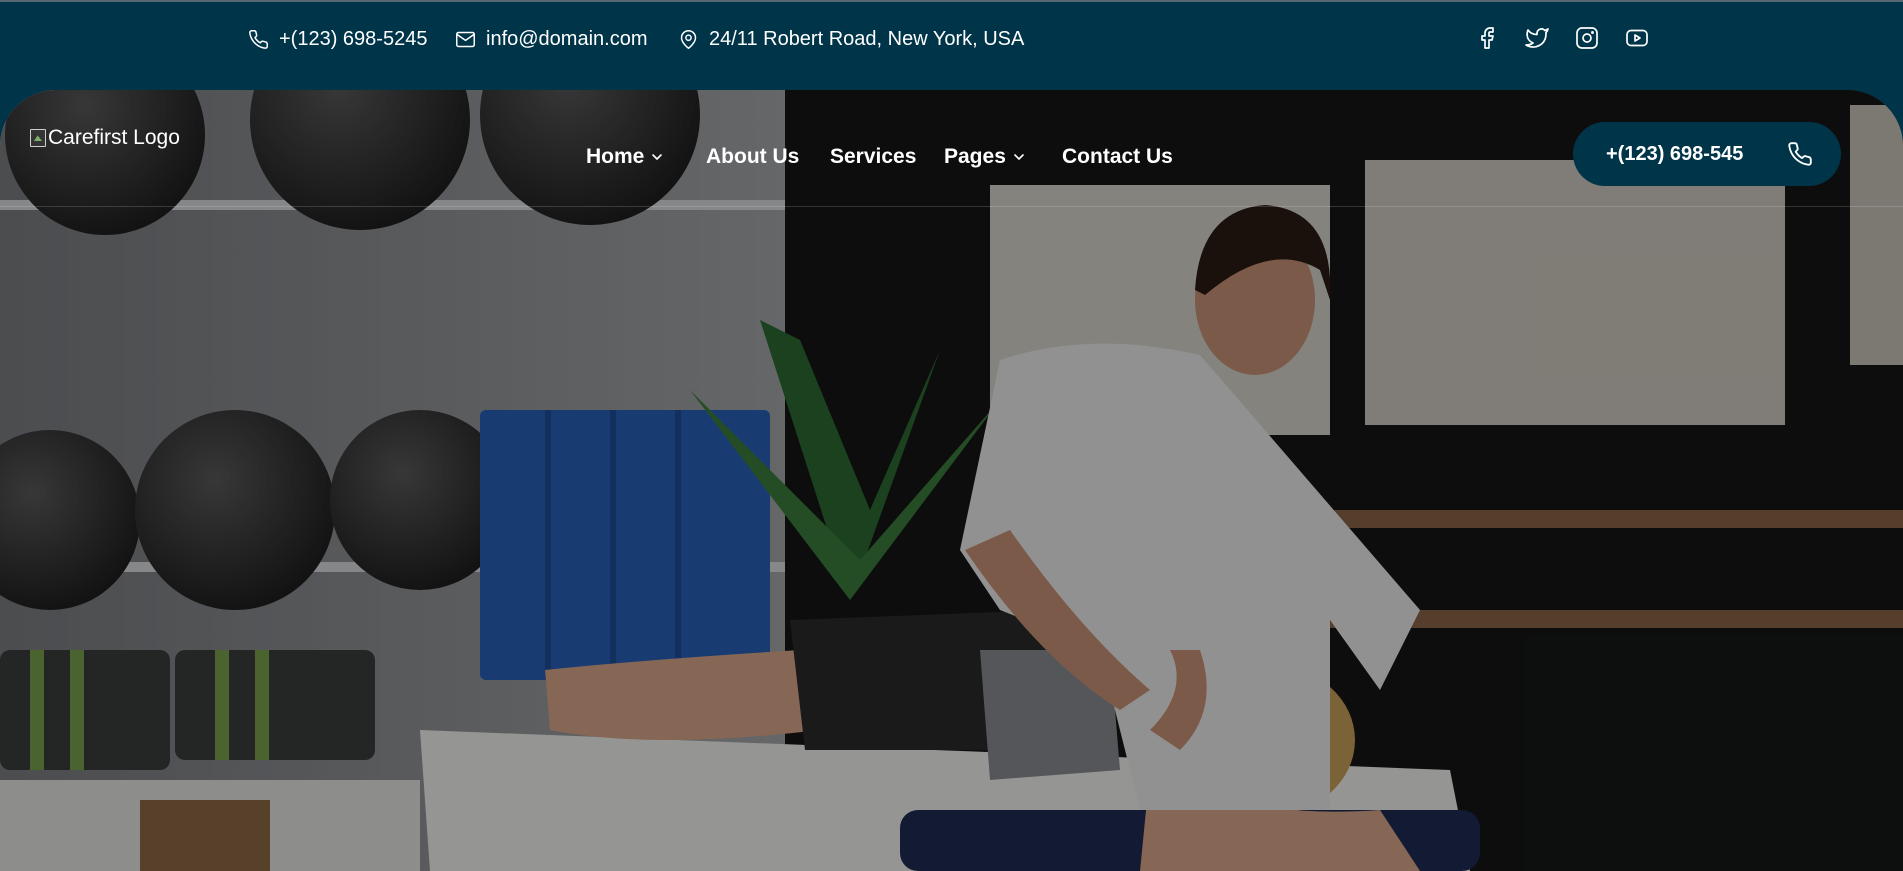 This screenshot has width=1903, height=871. I want to click on logo-alt-text: Carefirst Logo, so click(114, 137).